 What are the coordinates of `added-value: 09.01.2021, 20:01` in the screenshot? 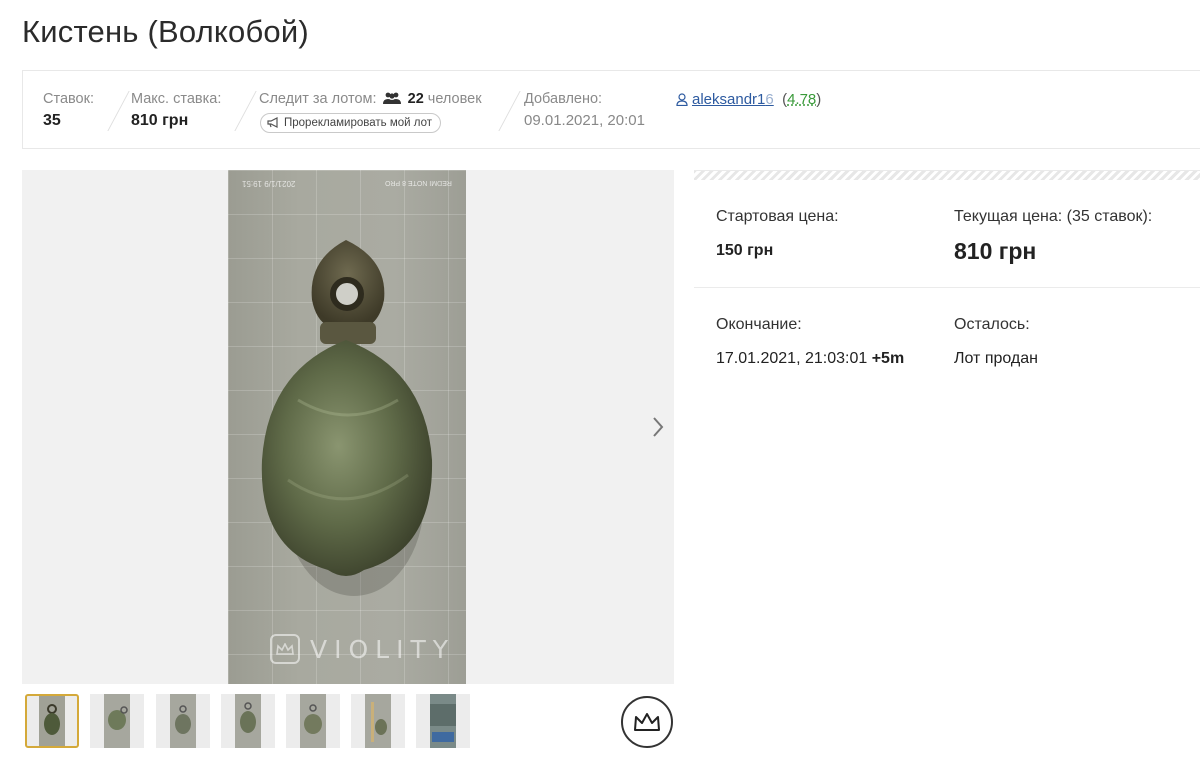 It's located at (584, 120).